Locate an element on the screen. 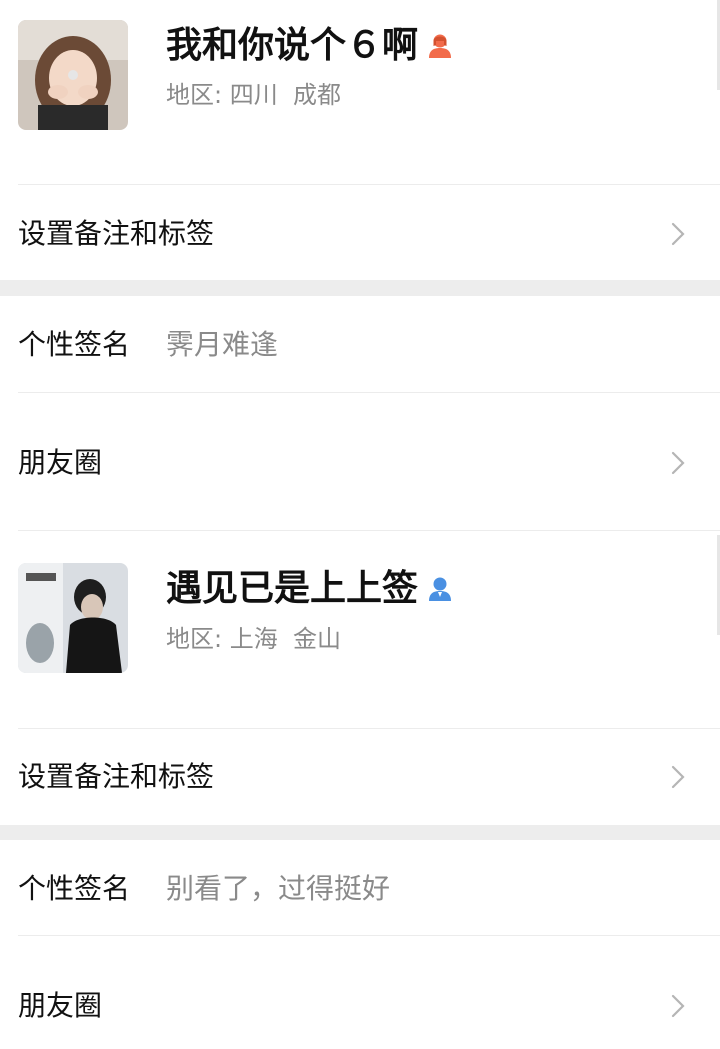 The image size is (720, 1049). signature-row: 个性签名 霁月难逢 is located at coordinates (360, 344).